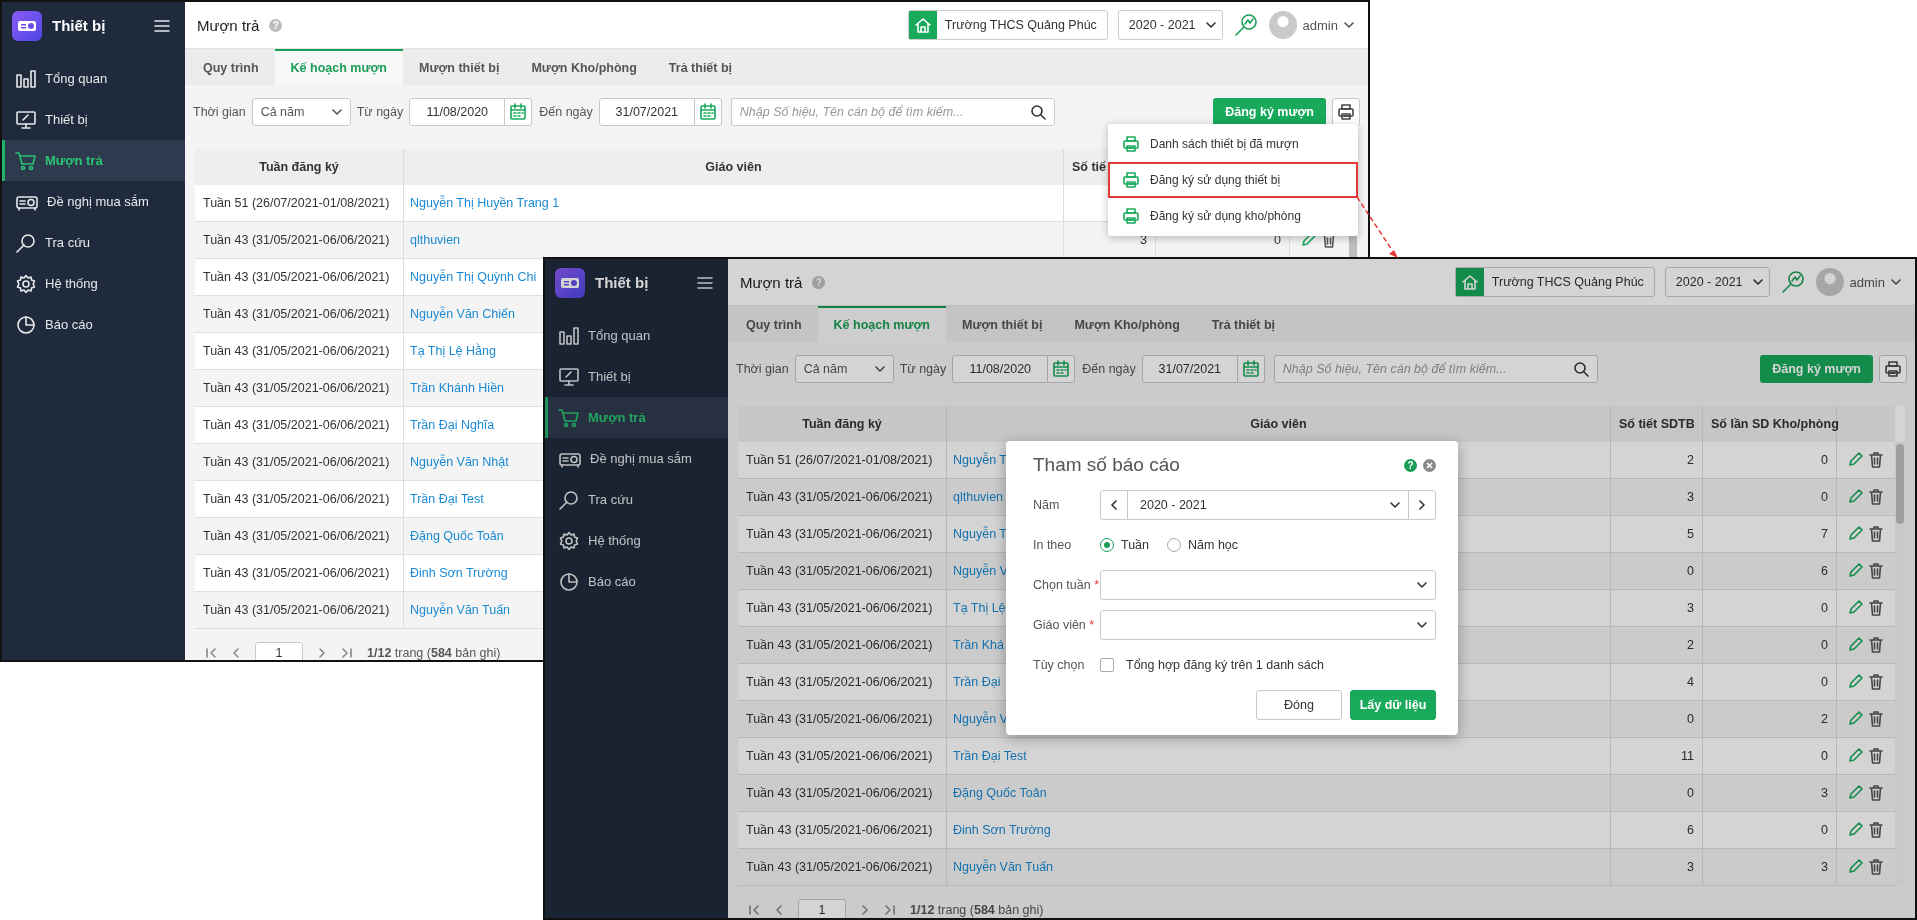  Describe the element at coordinates (979, 608) in the screenshot. I see `teacher-link: Tạ Thị Lệ` at that location.